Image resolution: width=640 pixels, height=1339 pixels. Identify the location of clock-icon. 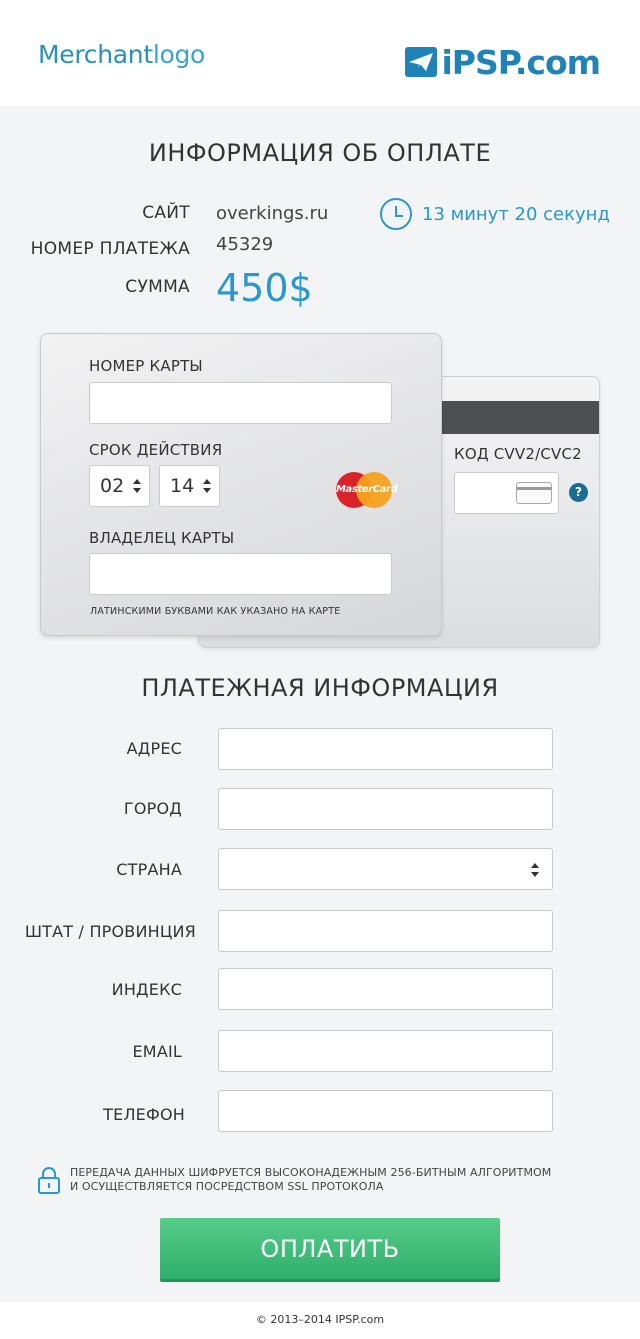
(396, 214).